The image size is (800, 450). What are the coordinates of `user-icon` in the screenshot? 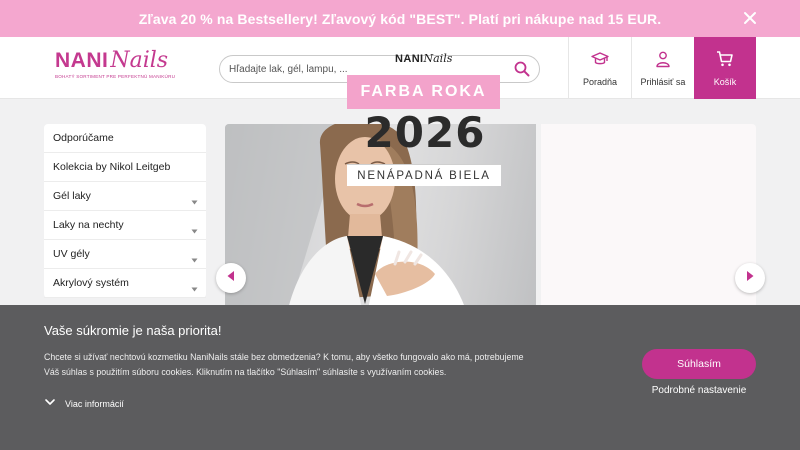 It's located at (663, 61).